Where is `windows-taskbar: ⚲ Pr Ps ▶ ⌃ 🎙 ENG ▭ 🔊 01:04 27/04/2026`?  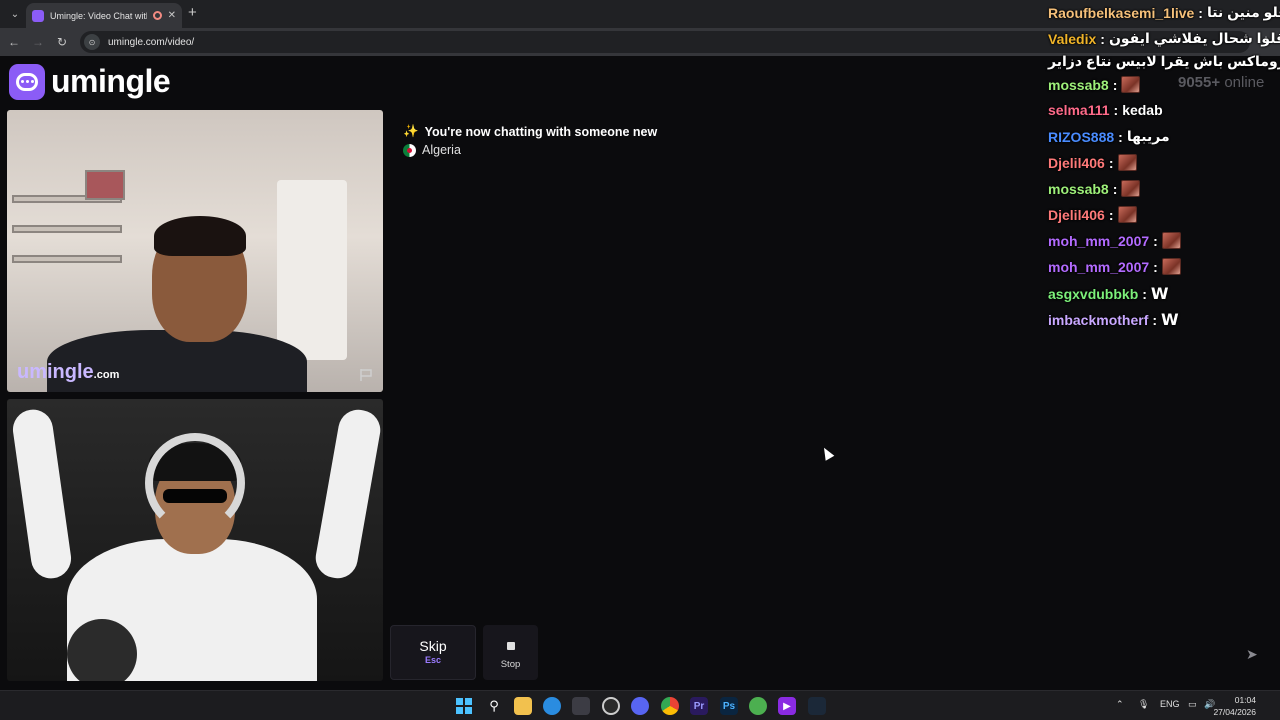
windows-taskbar: ⚲ Pr Ps ▶ ⌃ 🎙 ENG ▭ 🔊 01:04 27/04/2026 is located at coordinates (640, 705).